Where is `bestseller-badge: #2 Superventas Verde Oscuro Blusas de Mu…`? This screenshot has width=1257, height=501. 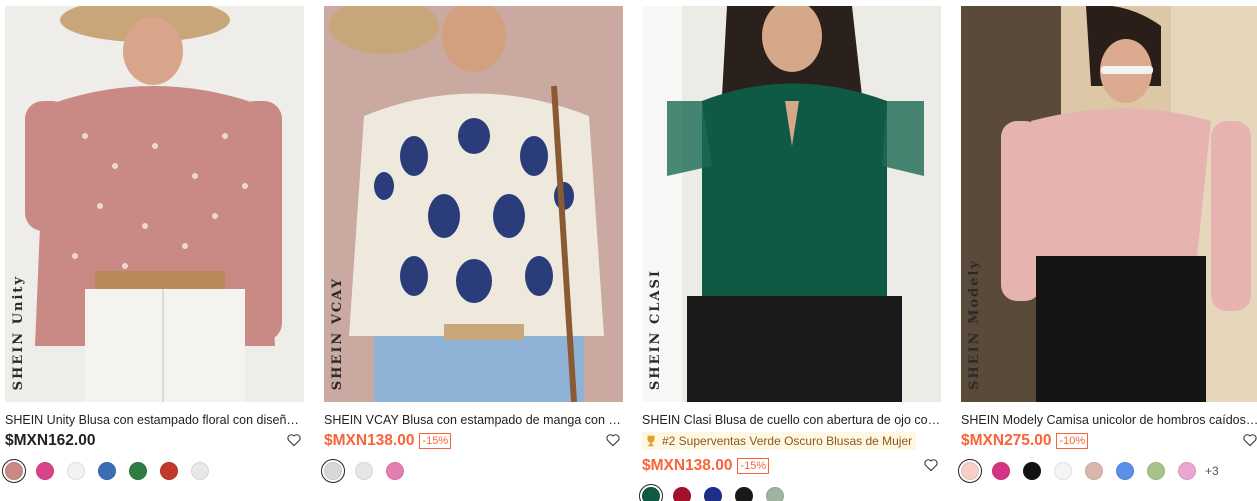
bestseller-badge: #2 Superventas Verde Oscuro Blusas de Mu… is located at coordinates (779, 441).